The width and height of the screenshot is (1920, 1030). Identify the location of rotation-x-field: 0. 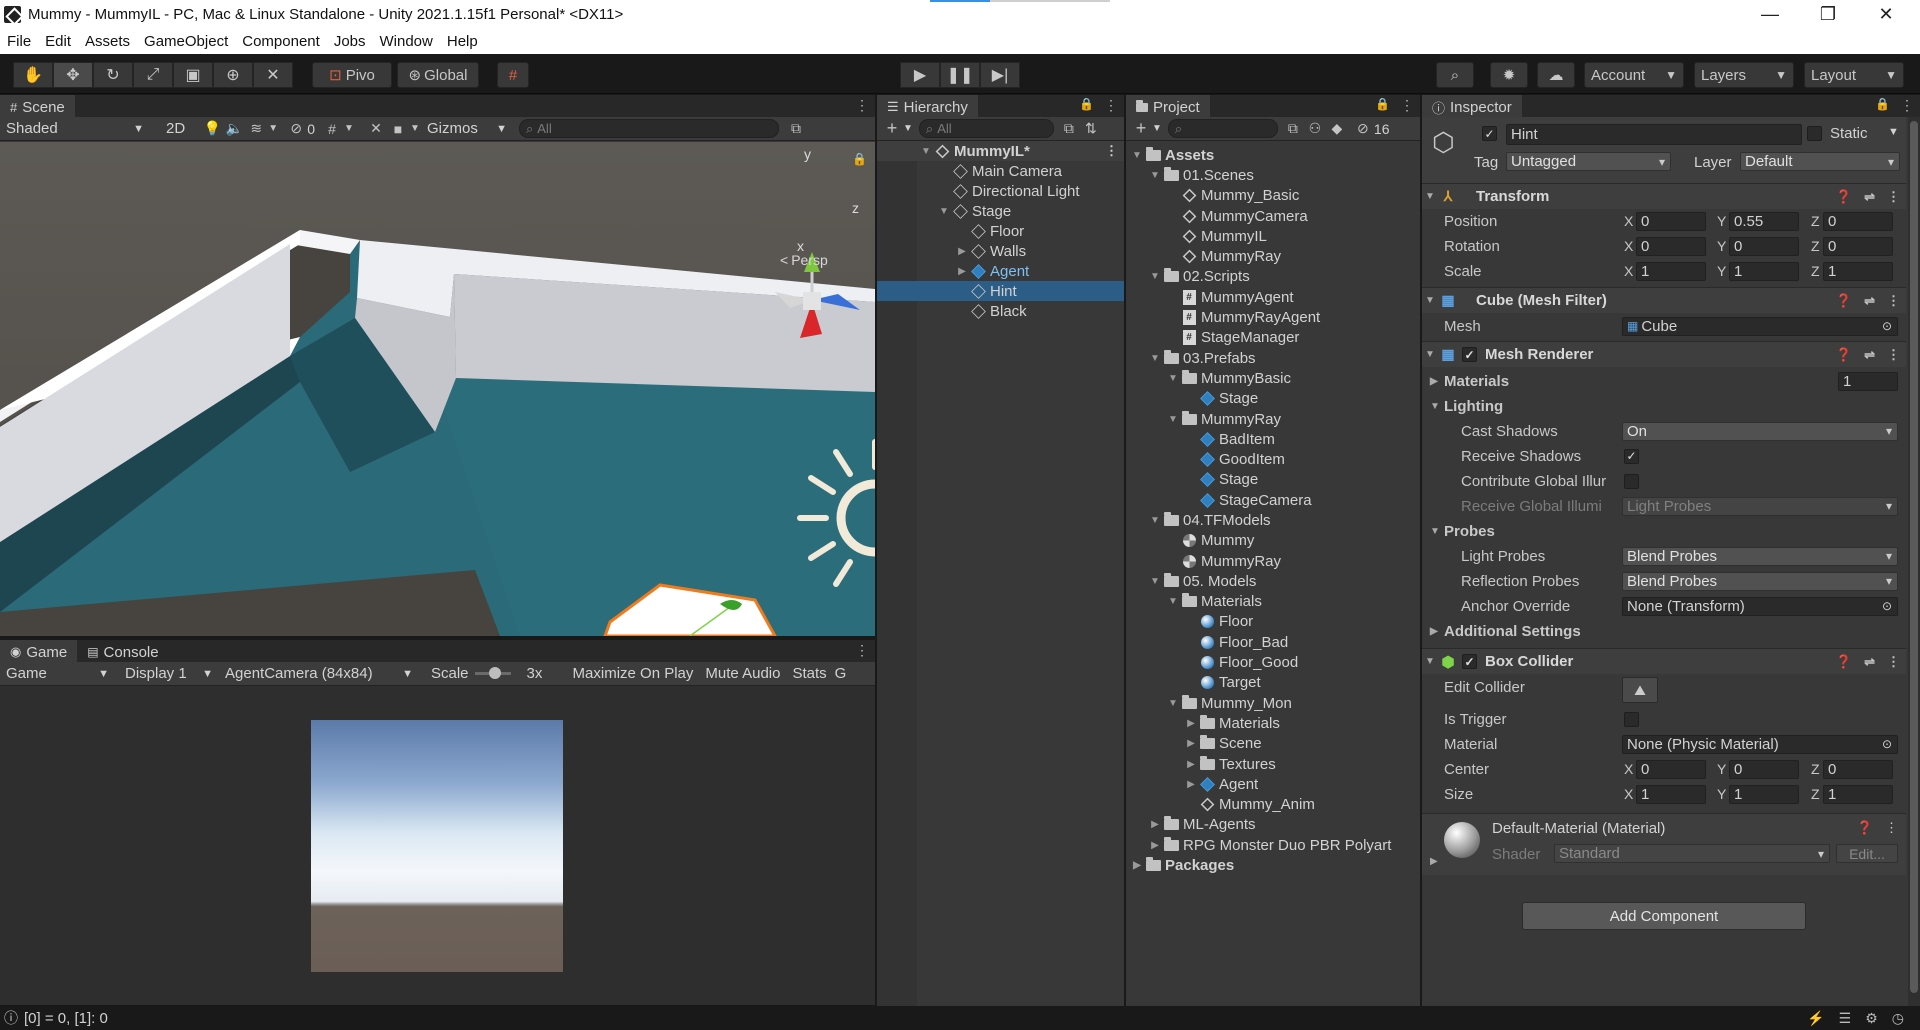
(1671, 246).